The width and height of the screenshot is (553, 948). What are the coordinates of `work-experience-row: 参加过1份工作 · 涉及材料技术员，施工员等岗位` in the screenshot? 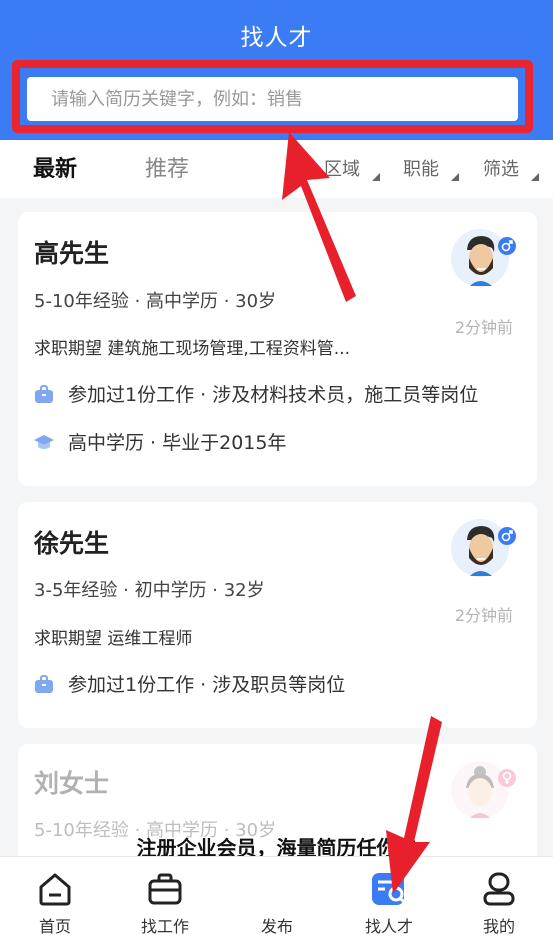 It's located at (256, 393).